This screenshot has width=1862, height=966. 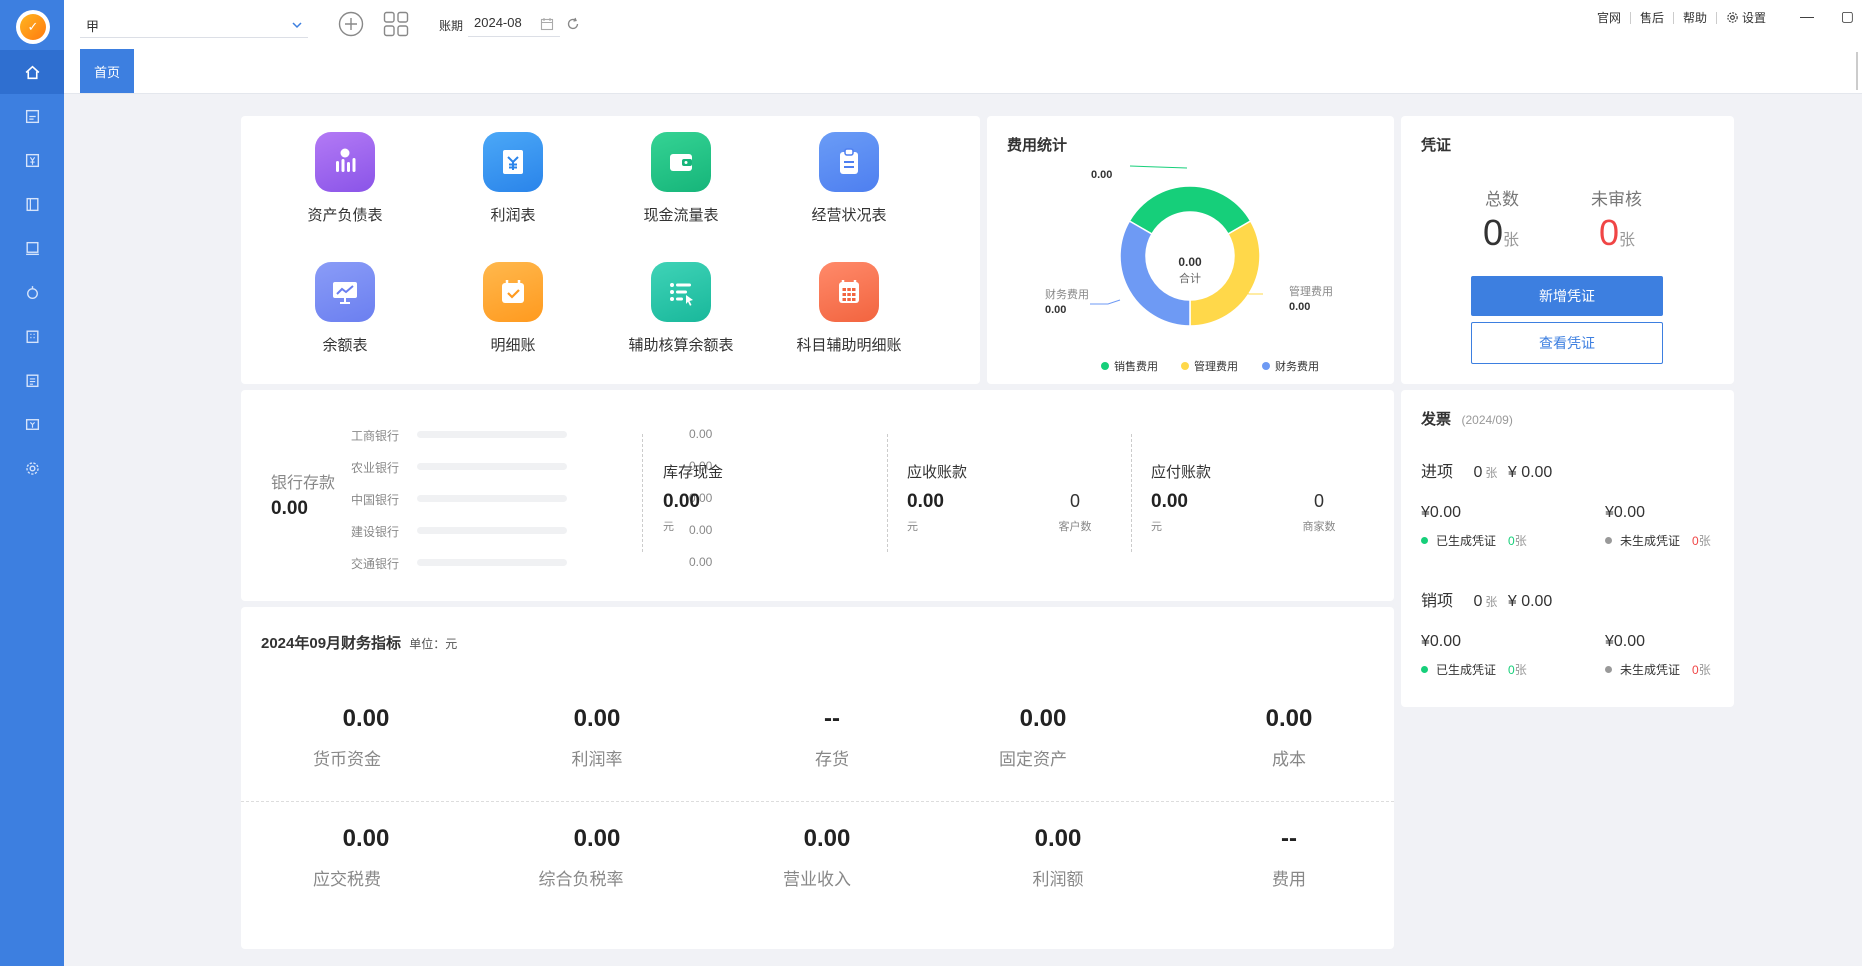 I want to click on generated-label: 已生成凭证, so click(x=1466, y=670).